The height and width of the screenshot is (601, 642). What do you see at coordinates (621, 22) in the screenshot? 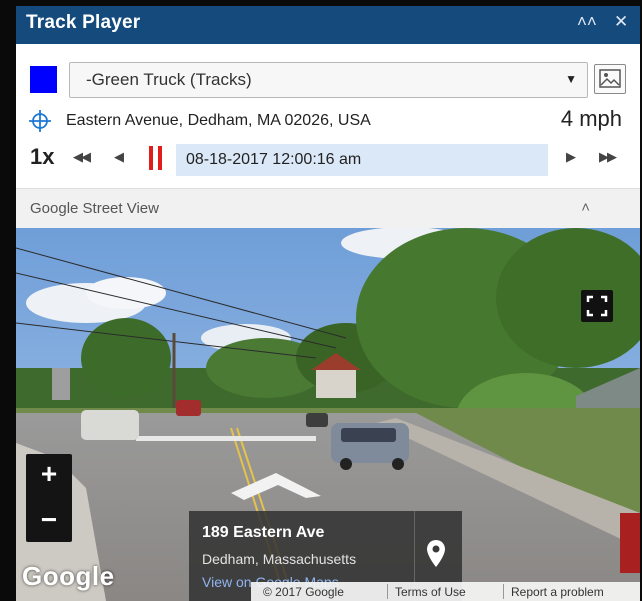
I see `close-icon: ✕` at bounding box center [621, 22].